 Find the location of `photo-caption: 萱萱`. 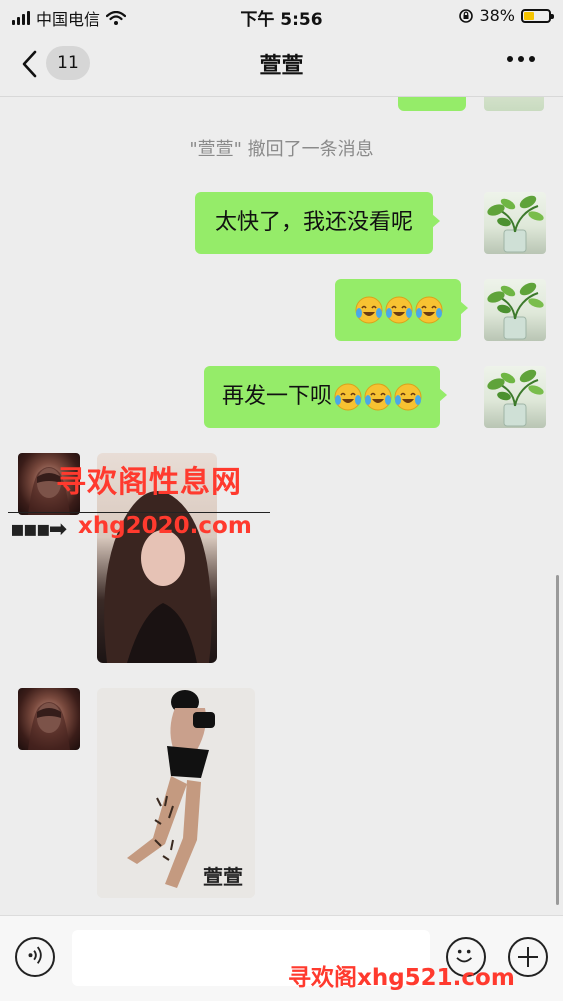

photo-caption: 萱萱 is located at coordinates (223, 877).